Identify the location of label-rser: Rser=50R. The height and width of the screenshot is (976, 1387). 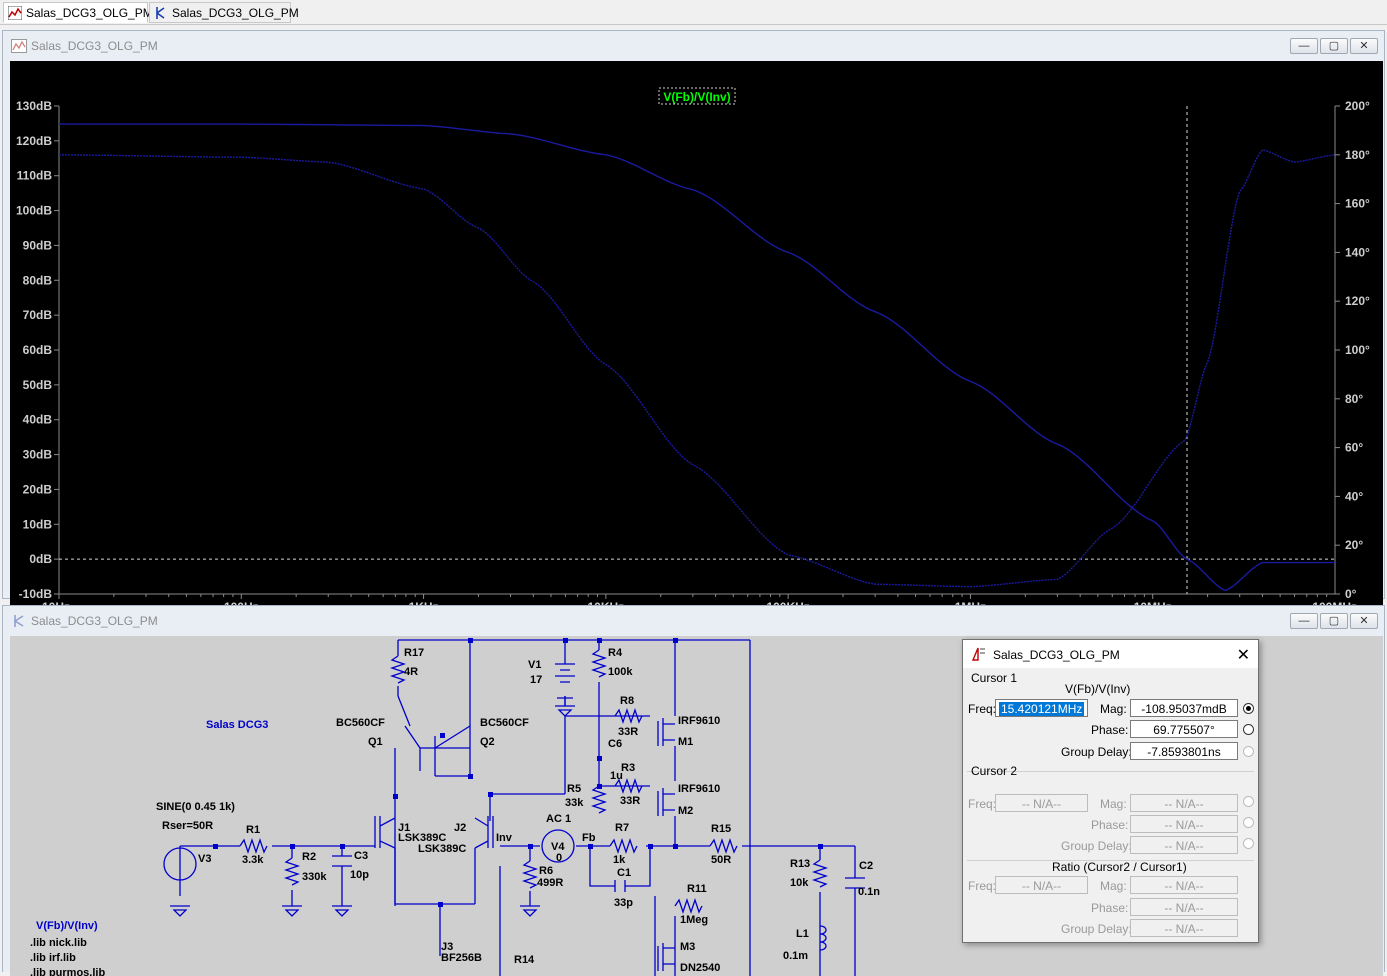
(187, 826).